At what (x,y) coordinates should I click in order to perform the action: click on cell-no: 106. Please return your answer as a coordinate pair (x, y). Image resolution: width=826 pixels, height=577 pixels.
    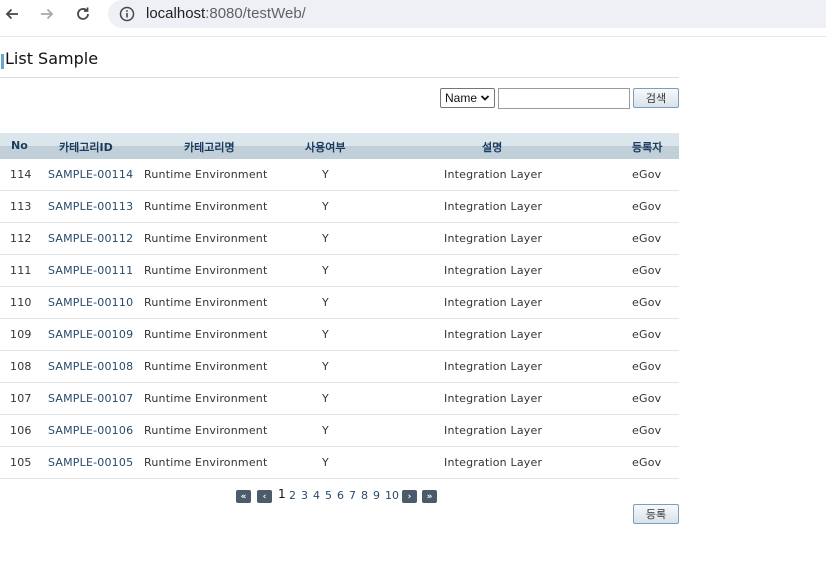
    Looking at the image, I should click on (21, 430).